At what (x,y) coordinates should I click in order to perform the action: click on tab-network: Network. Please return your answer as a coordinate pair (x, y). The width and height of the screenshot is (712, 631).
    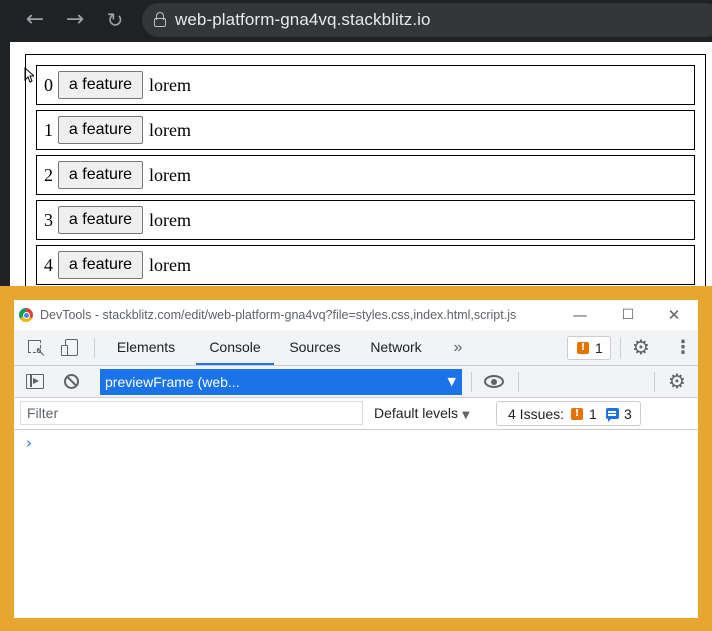
    Looking at the image, I should click on (396, 347).